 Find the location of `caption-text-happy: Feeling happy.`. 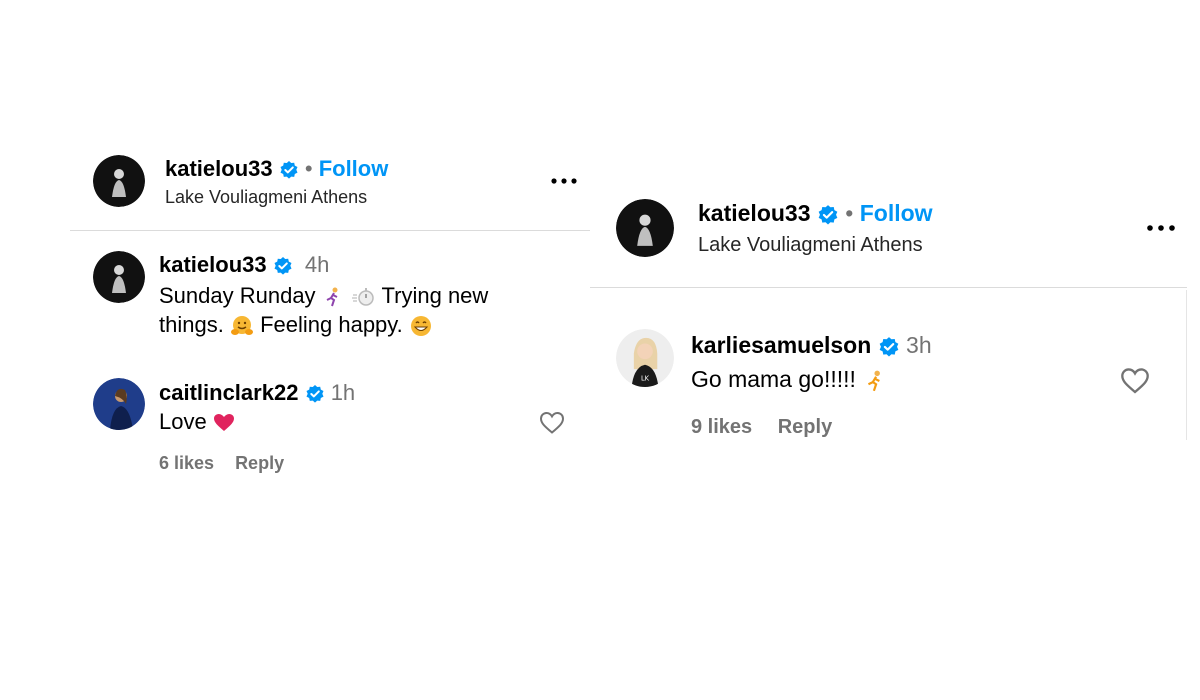

caption-text-happy: Feeling happy. is located at coordinates (331, 324).